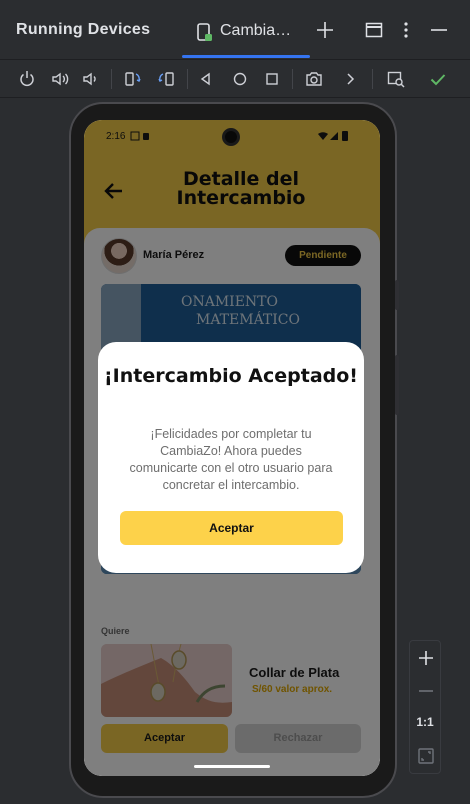 This screenshot has height=804, width=470. Describe the element at coordinates (426, 691) in the screenshot. I see `zoom-out-icon` at that location.